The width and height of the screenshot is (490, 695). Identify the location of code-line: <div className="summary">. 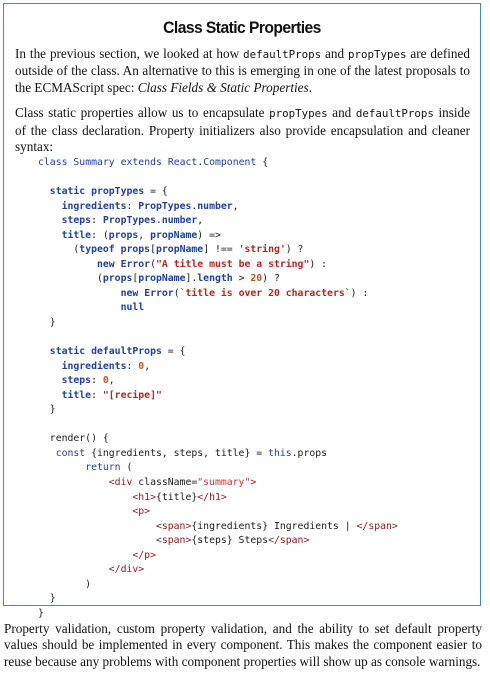
(182, 483).